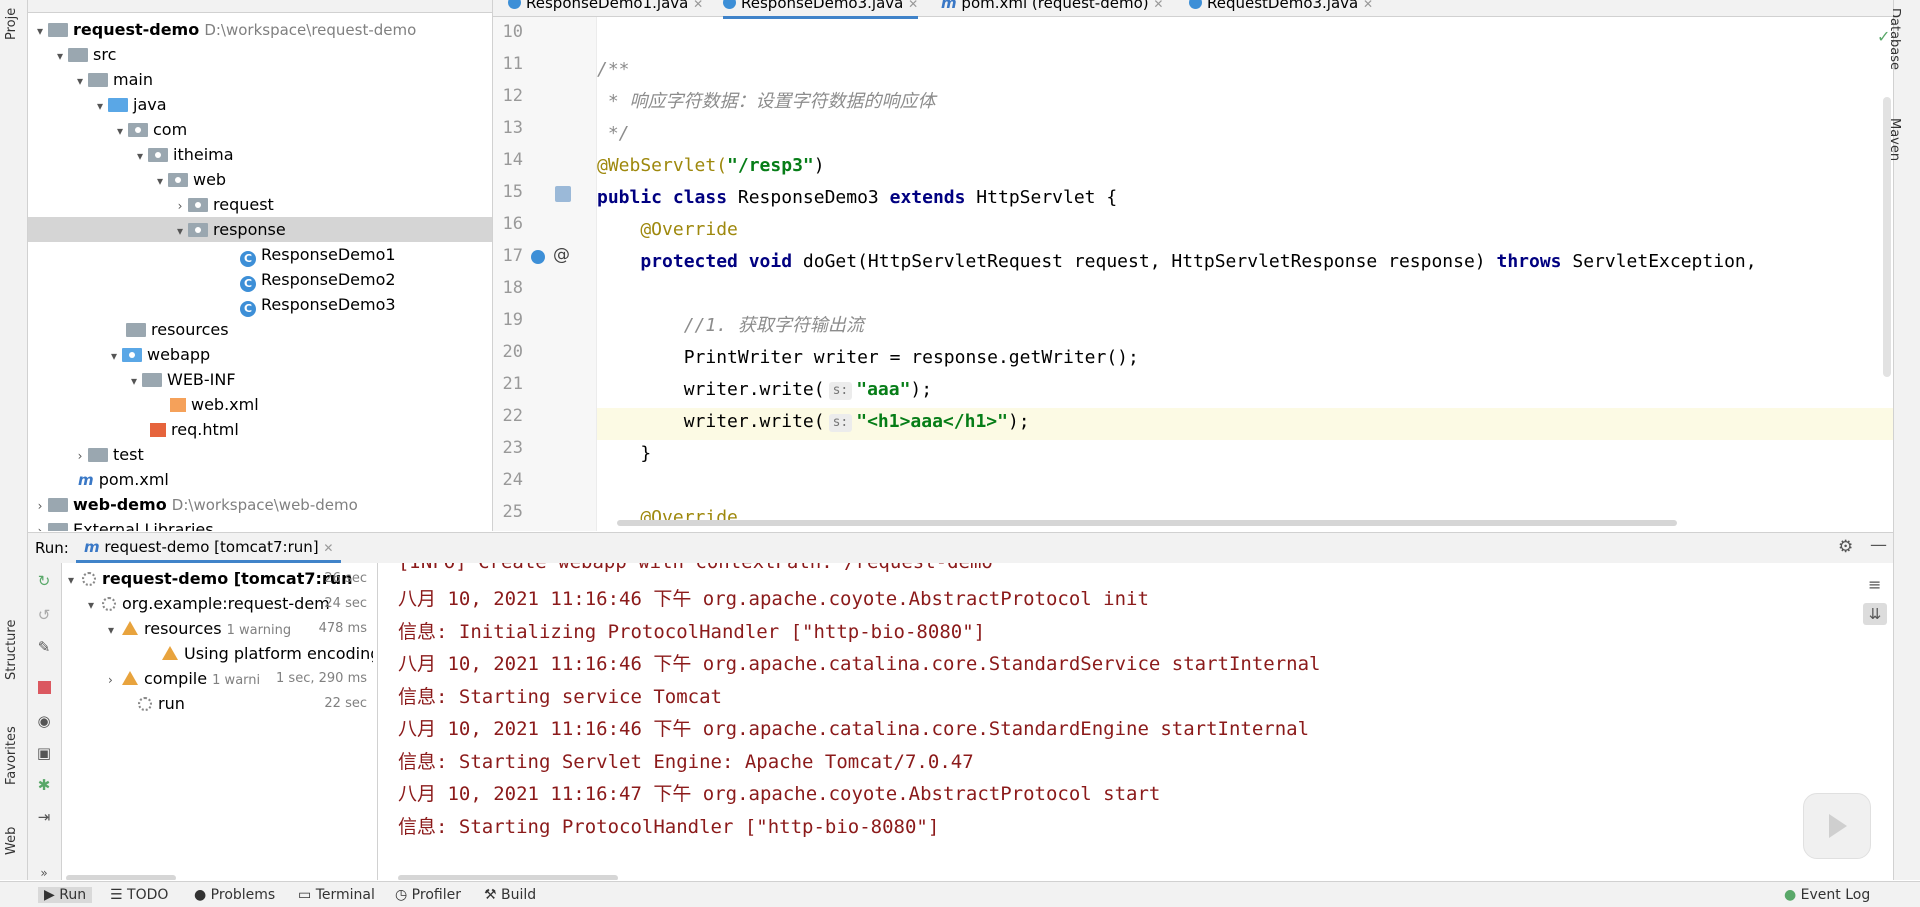 This screenshot has width=1920, height=907. What do you see at coordinates (44, 687) in the screenshot?
I see `stop-icon` at bounding box center [44, 687].